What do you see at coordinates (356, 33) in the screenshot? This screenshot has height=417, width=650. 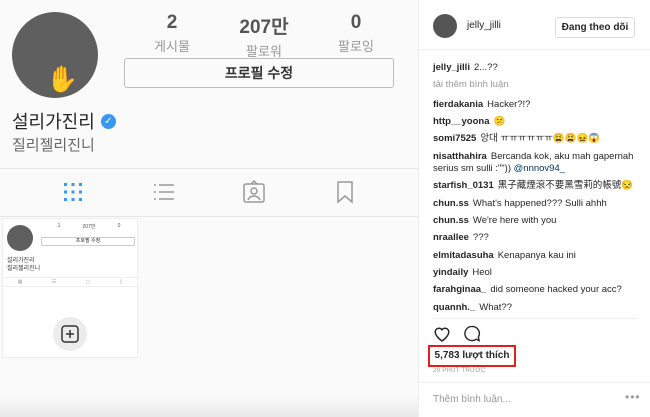 I see `stat-following: 0 팔로잉` at bounding box center [356, 33].